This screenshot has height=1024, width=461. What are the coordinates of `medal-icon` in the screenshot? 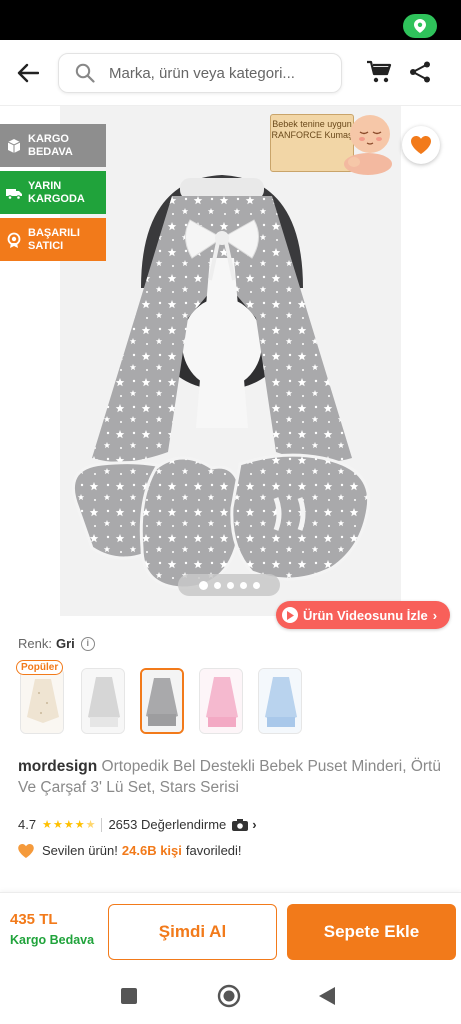 It's located at (14, 240).